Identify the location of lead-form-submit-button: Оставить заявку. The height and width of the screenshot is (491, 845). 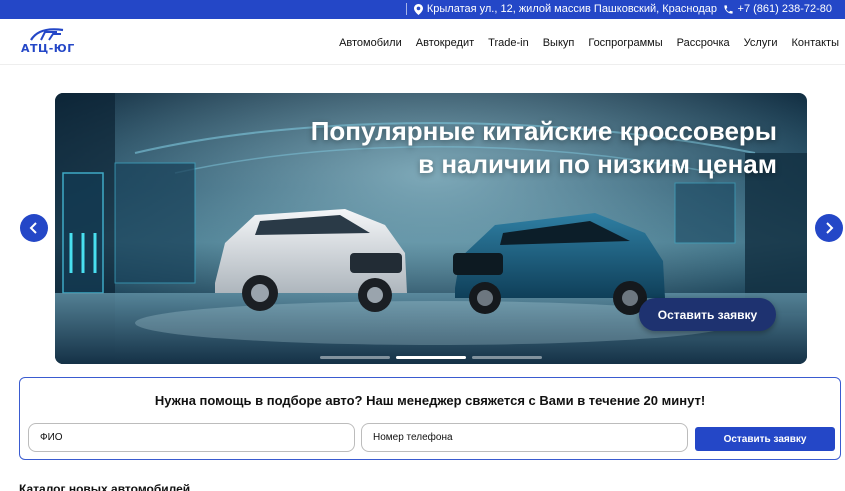
(765, 439).